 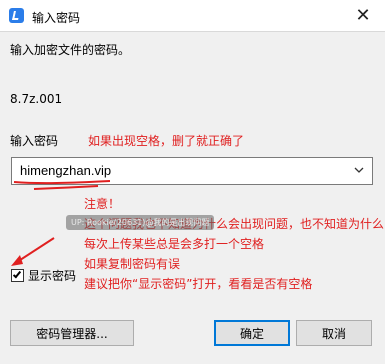 I want to click on ok-button: 确定, so click(x=252, y=333).